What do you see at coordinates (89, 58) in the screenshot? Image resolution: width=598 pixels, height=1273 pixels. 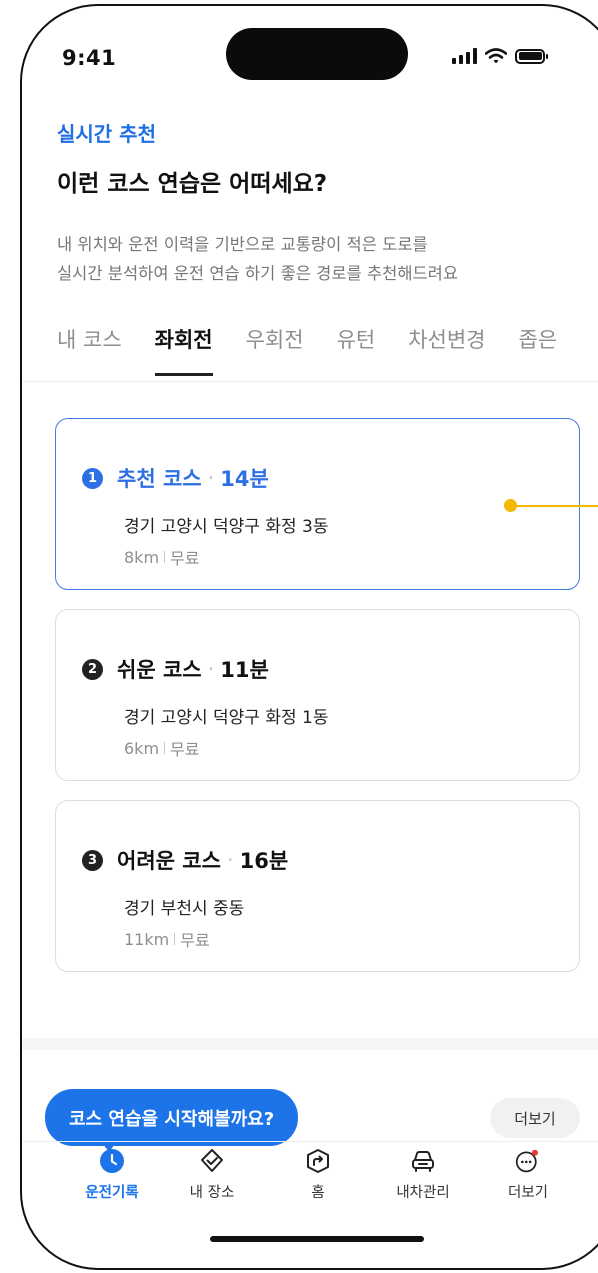 I see `status-time: 9:41` at bounding box center [89, 58].